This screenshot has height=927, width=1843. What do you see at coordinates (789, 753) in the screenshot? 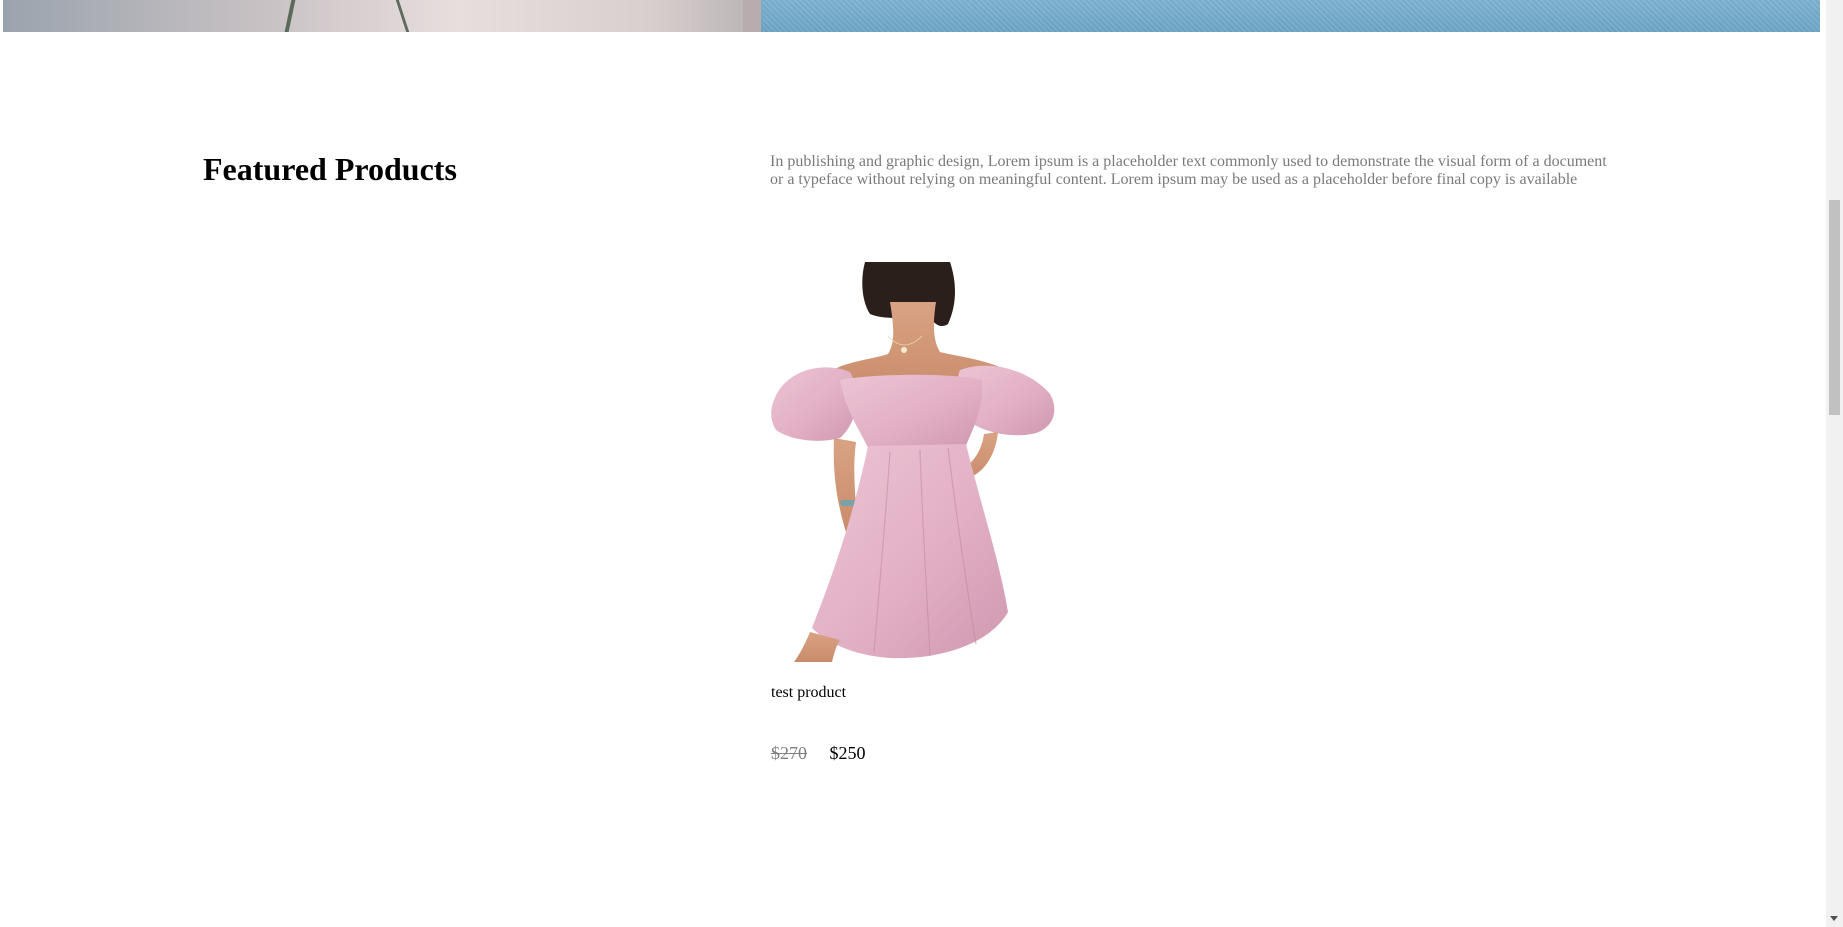
I see `original-price: $270` at bounding box center [789, 753].